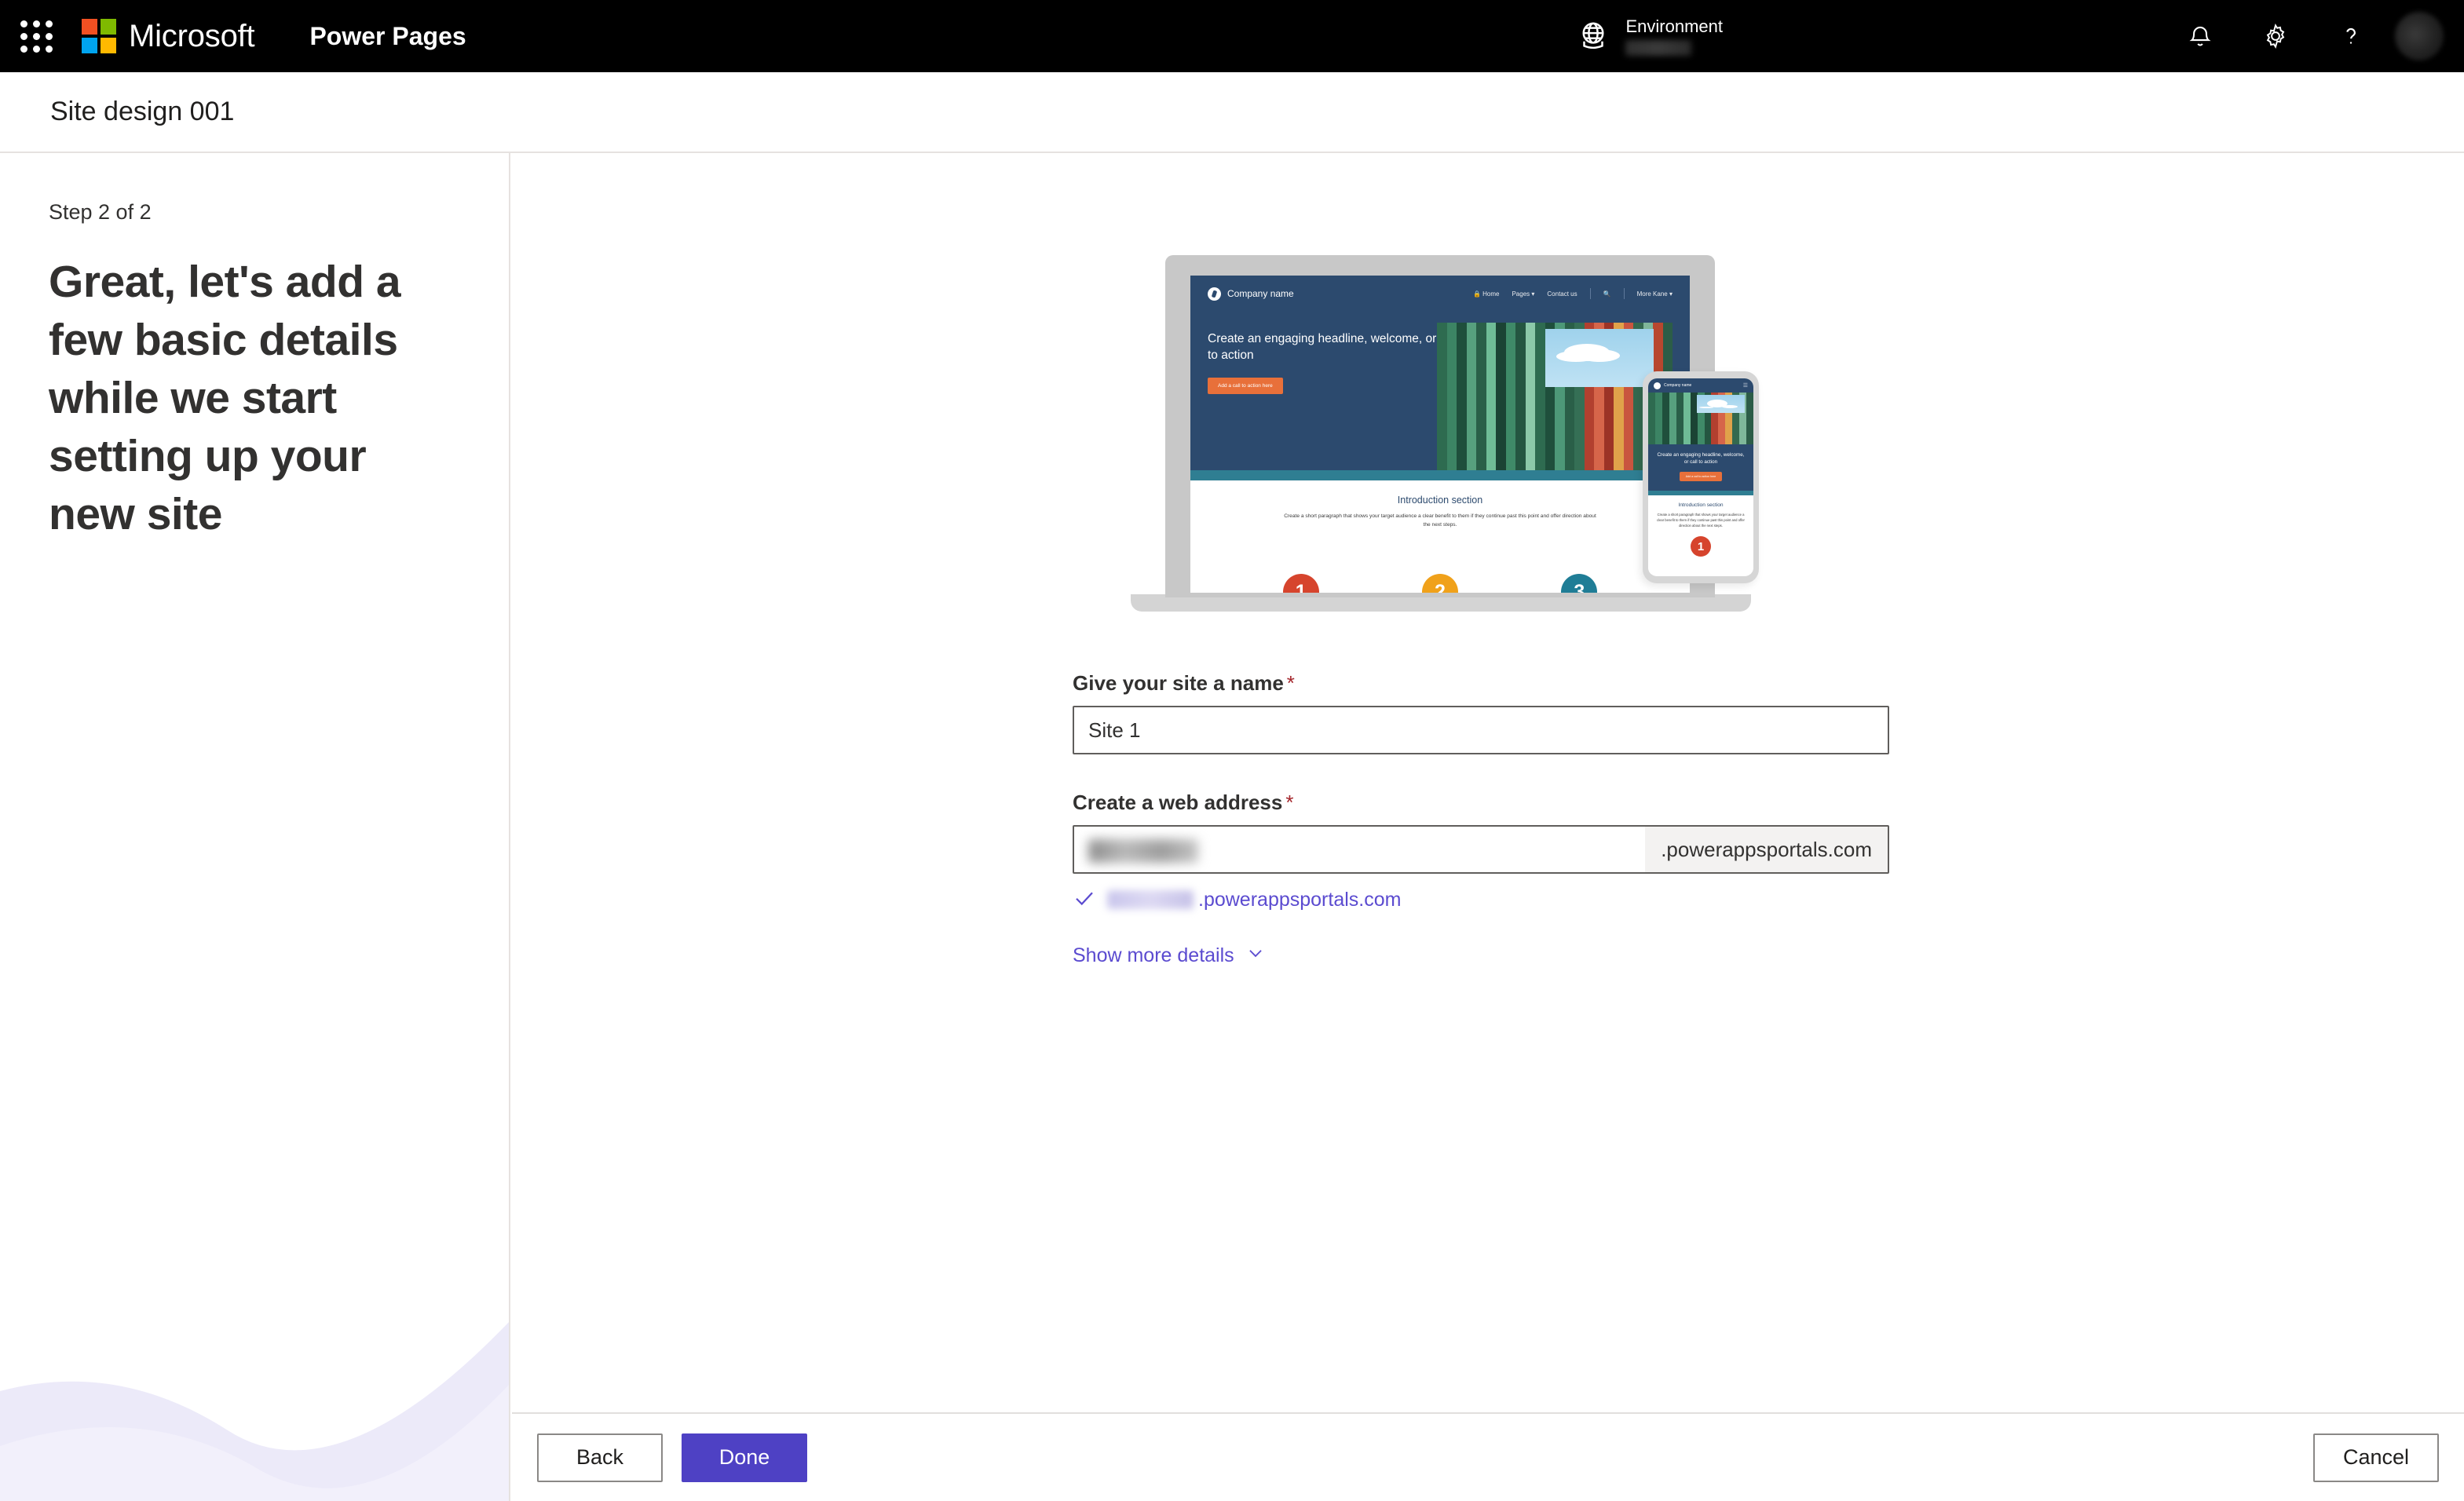 This screenshot has height=1501, width=2464. What do you see at coordinates (1232, 112) in the screenshot?
I see `page-title-bar: Site design 001` at bounding box center [1232, 112].